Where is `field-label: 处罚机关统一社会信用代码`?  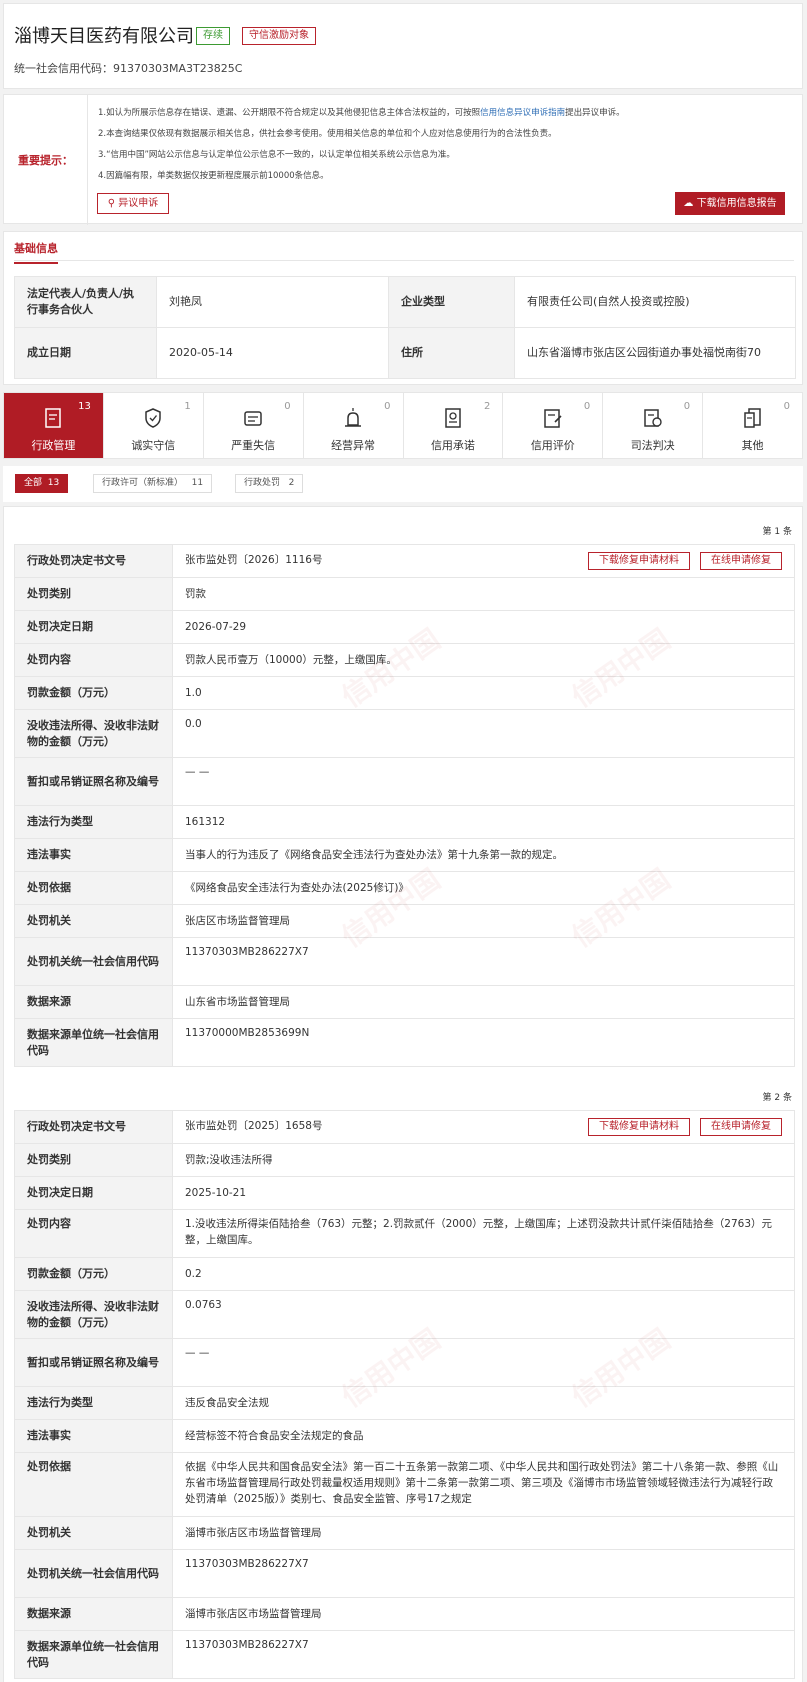 field-label: 处罚机关统一社会信用代码 is located at coordinates (93, 1573).